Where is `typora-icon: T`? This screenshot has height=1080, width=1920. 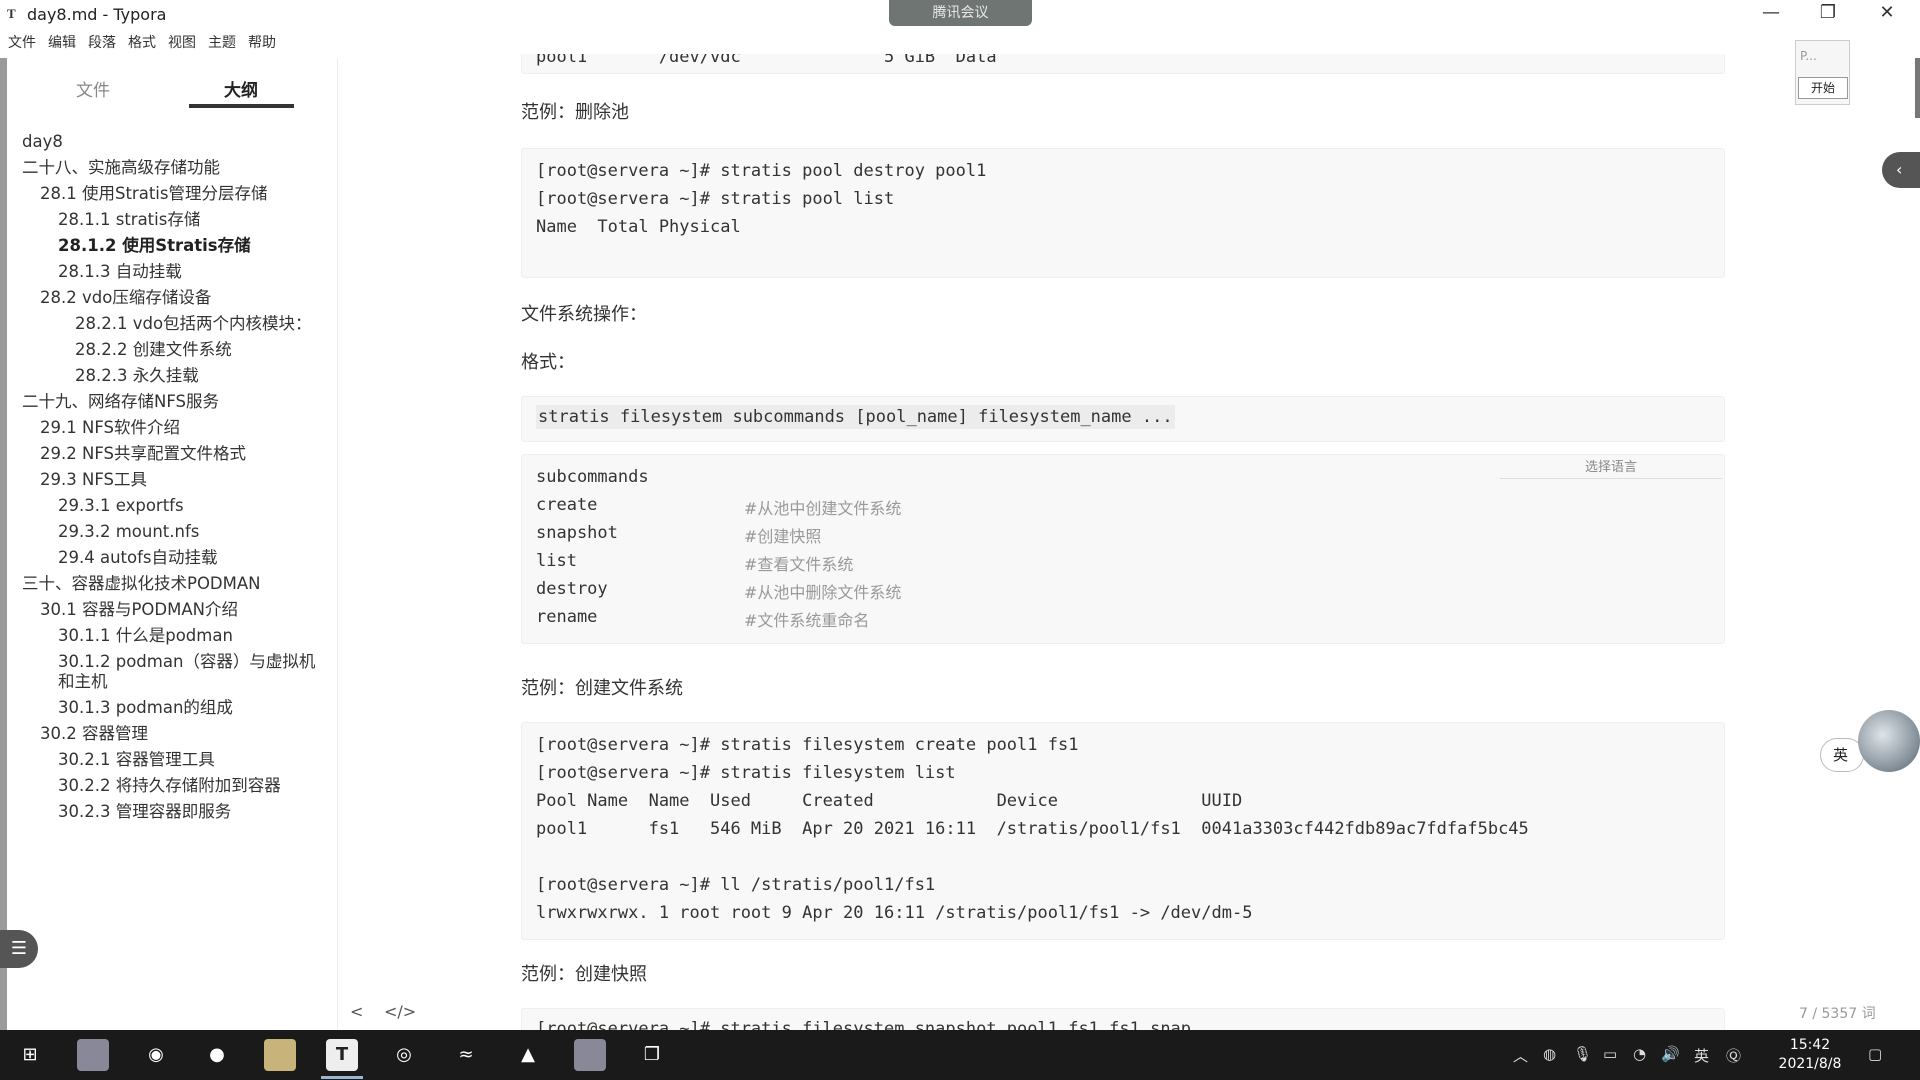
typora-icon: T is located at coordinates (342, 1055).